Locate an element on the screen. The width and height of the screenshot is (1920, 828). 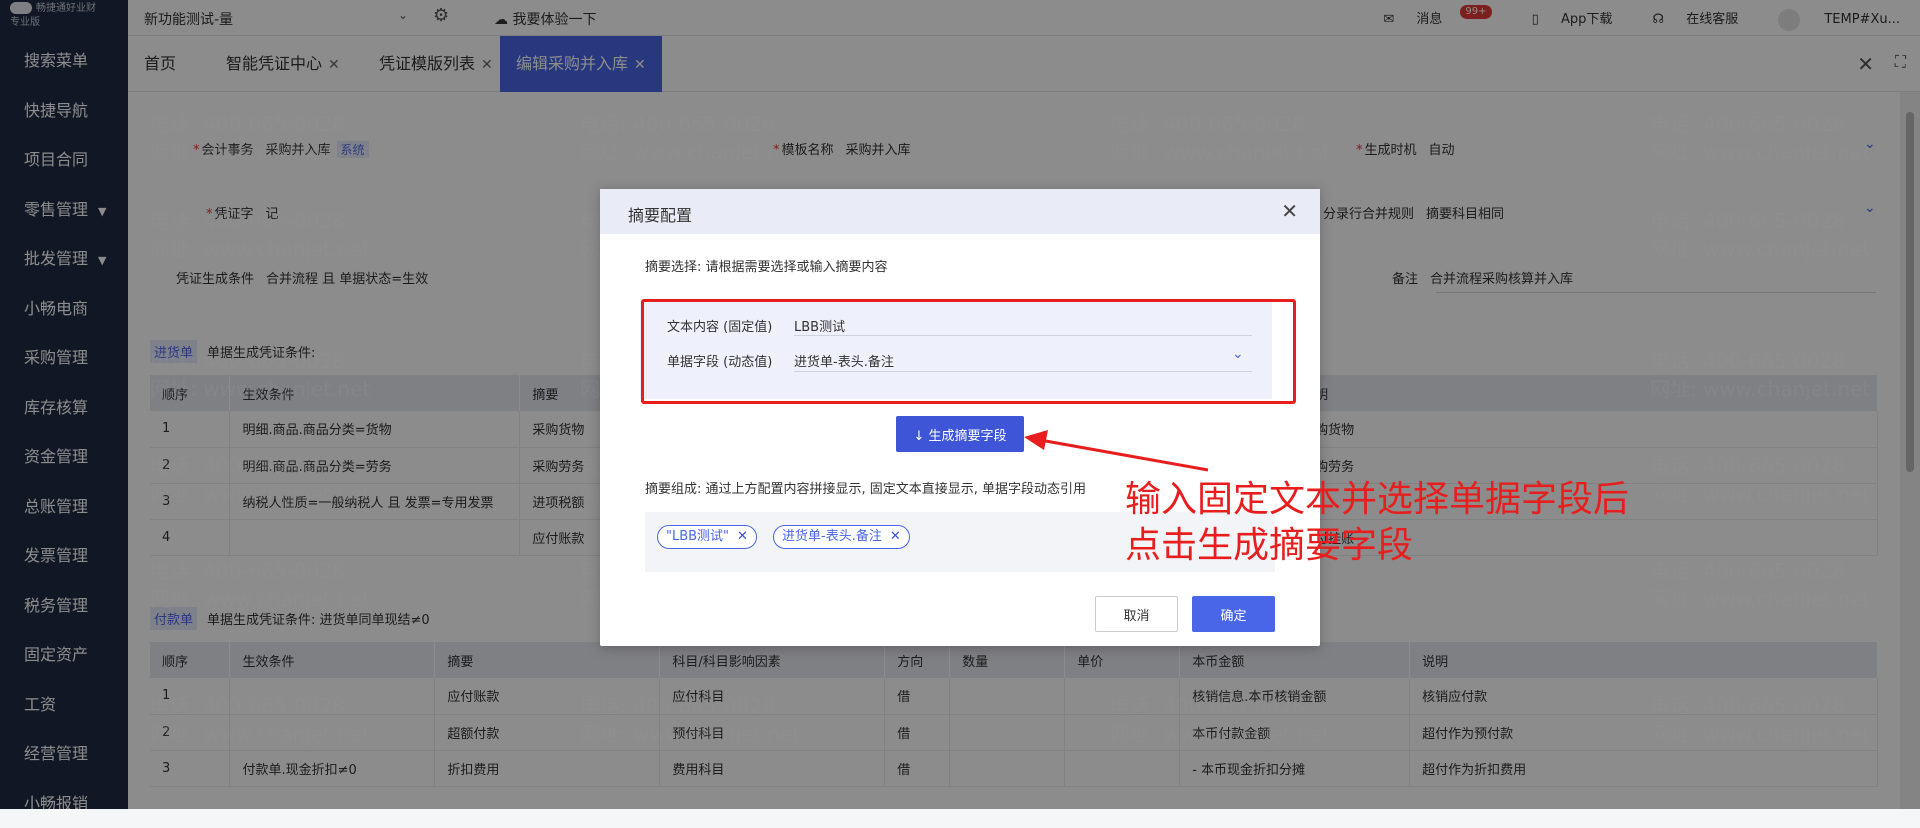
arrow-head is located at coordinates (1036, 440).